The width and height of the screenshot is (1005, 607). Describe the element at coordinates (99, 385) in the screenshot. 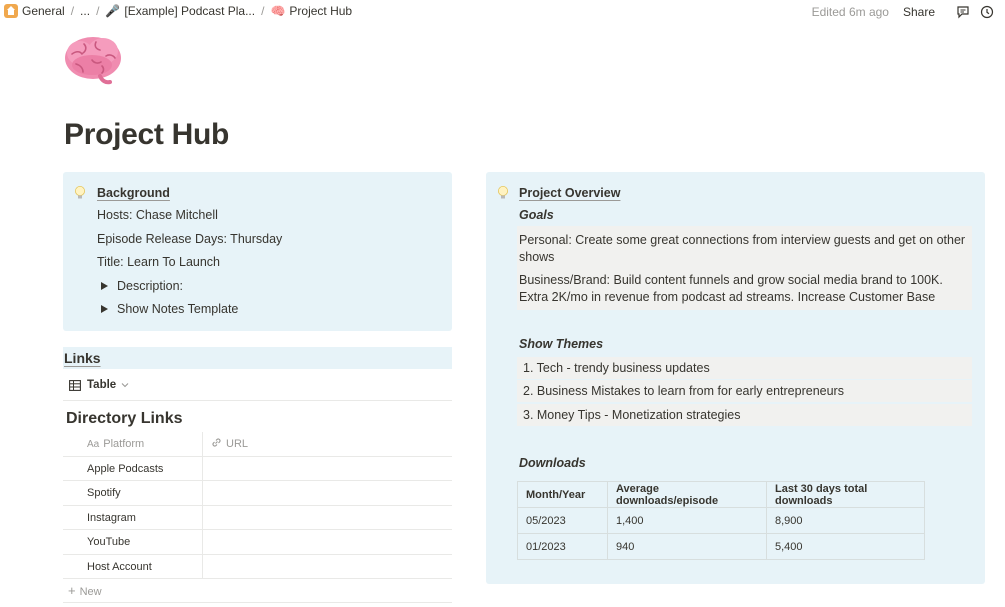

I see `table-view-tab: Table` at that location.